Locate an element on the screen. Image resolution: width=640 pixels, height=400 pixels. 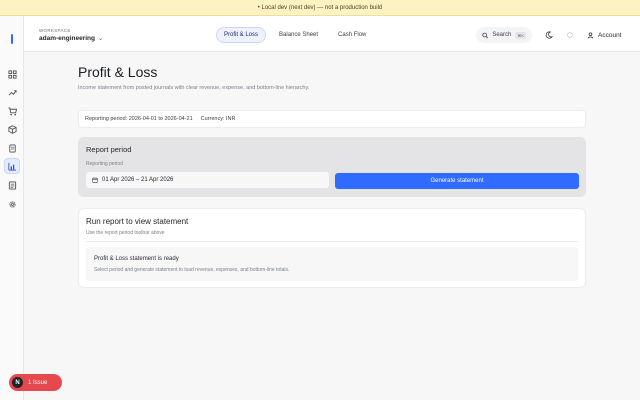
statement-subtitle: Use the report period toolbar above is located at coordinates (125, 233).